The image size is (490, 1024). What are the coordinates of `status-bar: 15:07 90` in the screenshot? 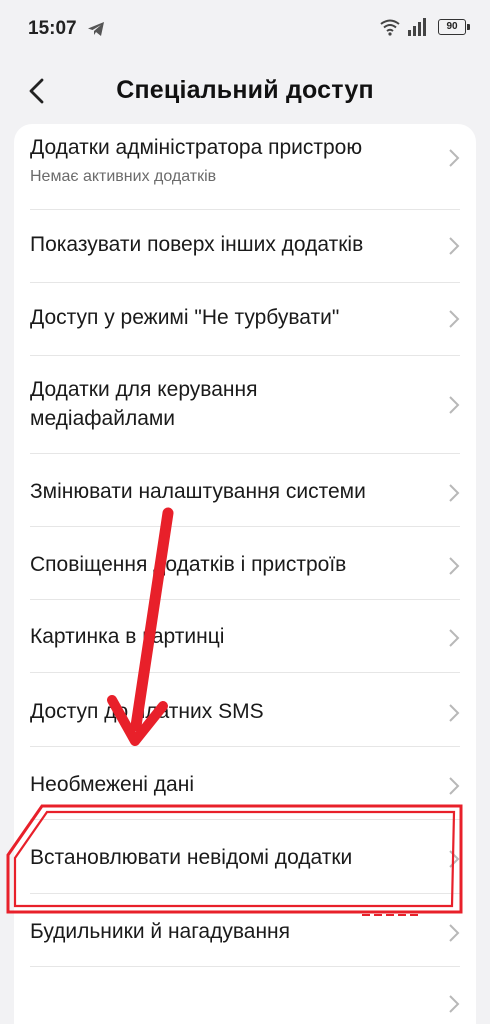 It's located at (245, 30).